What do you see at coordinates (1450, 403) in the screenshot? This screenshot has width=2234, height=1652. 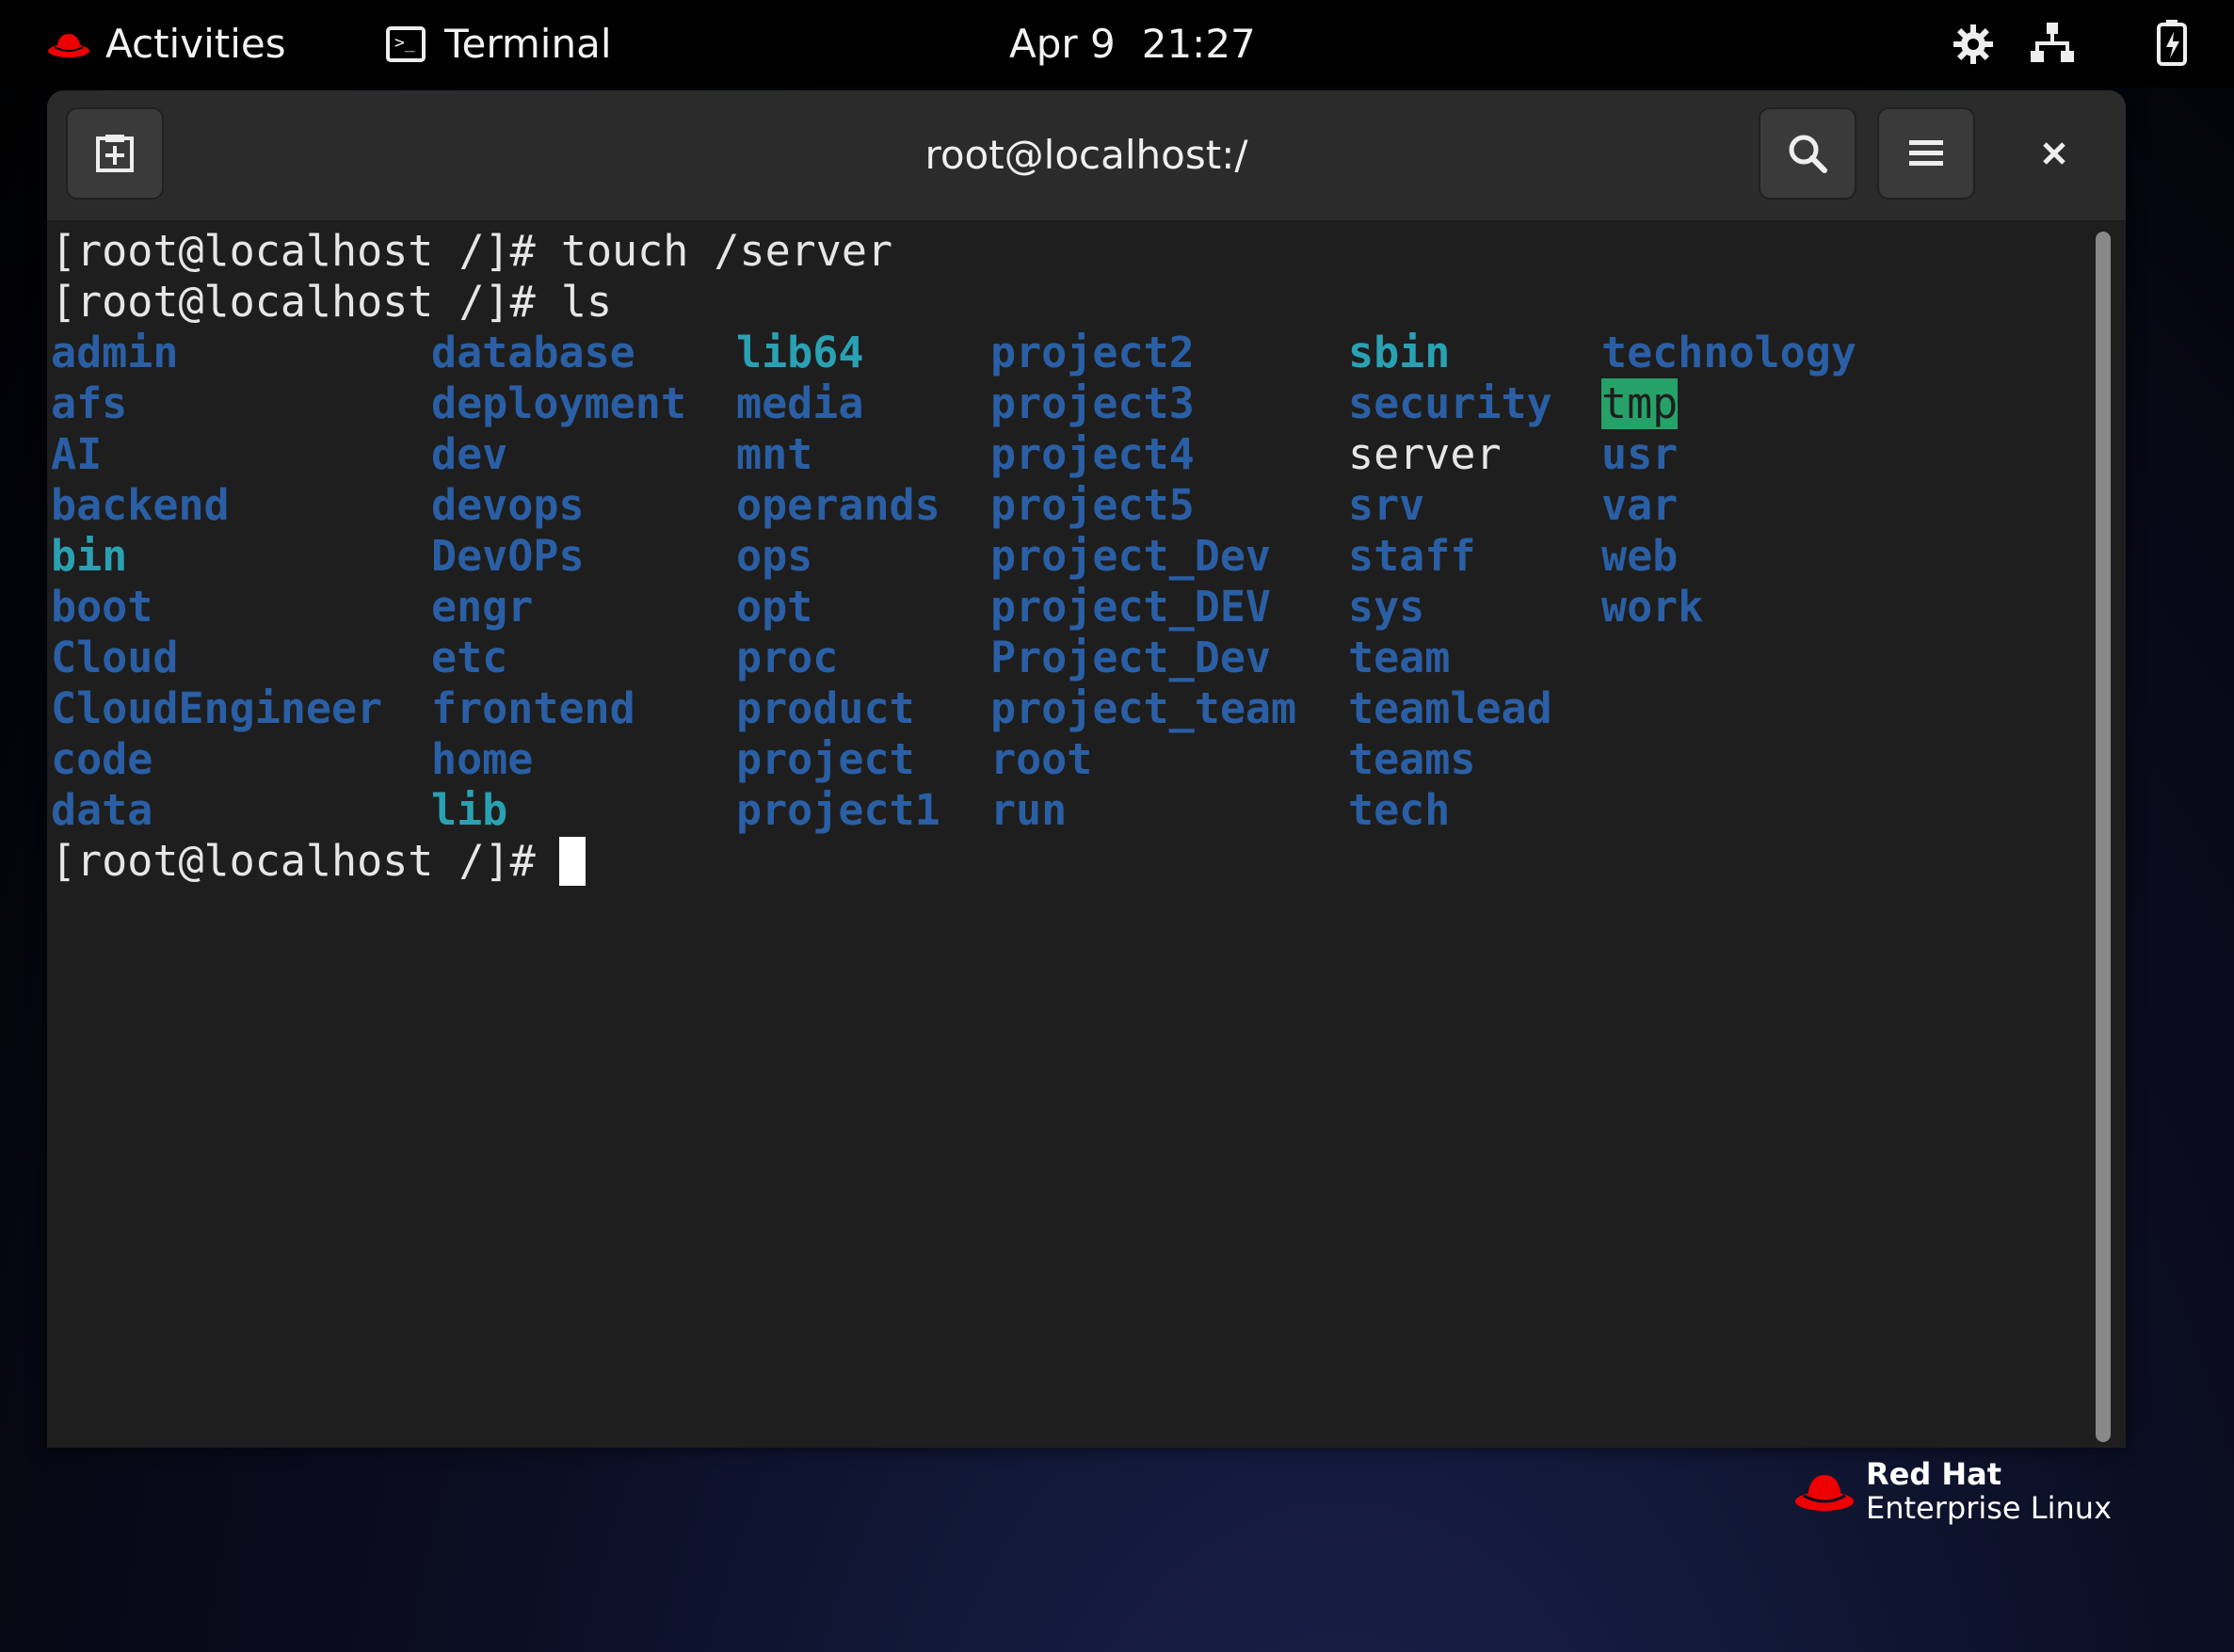 I see `ls-entry: security` at bounding box center [1450, 403].